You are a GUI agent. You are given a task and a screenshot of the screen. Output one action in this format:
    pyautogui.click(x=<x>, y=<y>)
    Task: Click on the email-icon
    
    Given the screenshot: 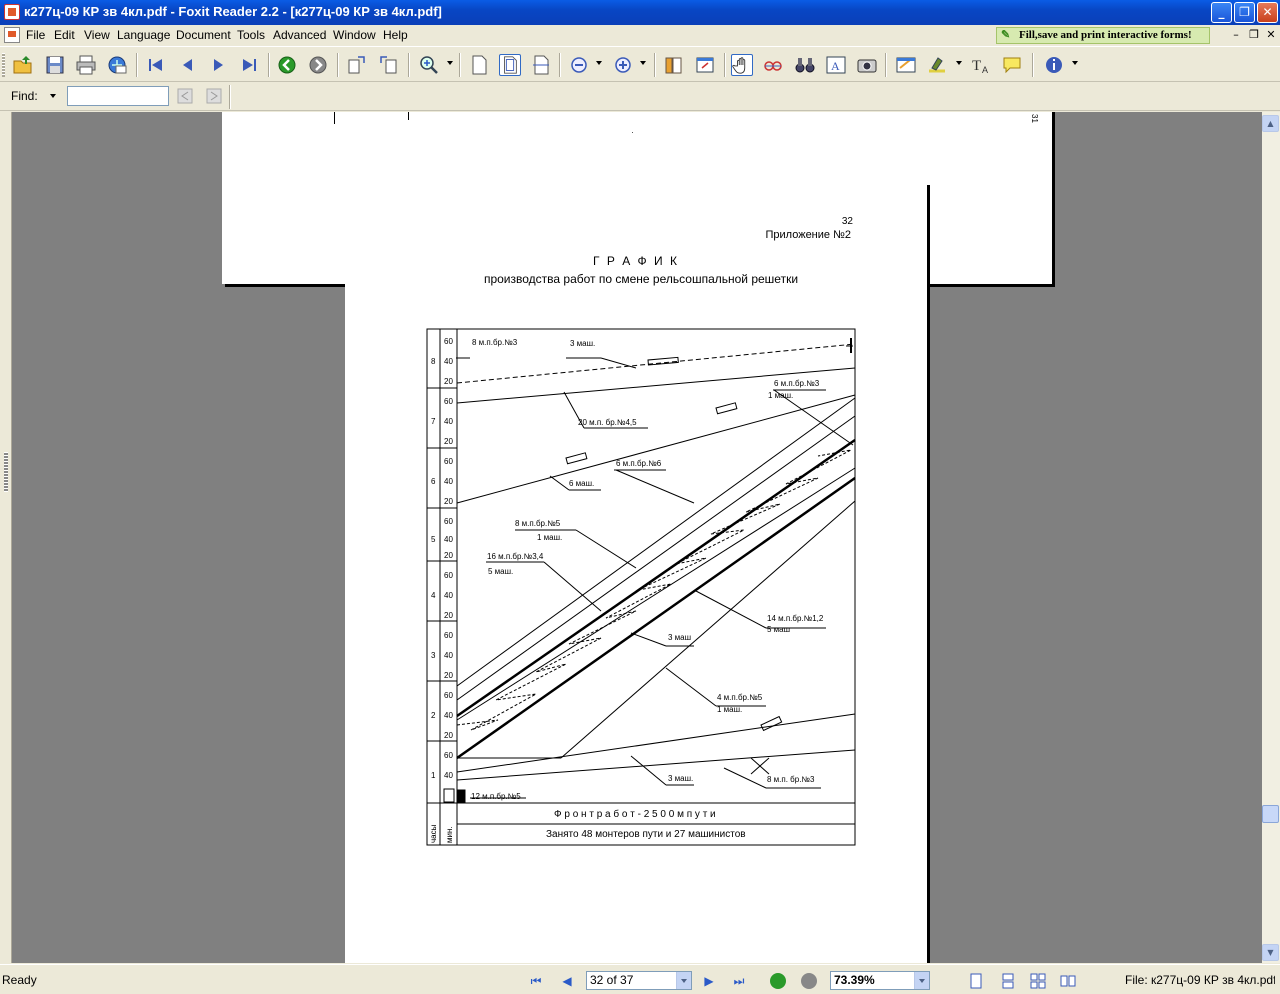 What is the action you would take?
    pyautogui.click(x=117, y=65)
    